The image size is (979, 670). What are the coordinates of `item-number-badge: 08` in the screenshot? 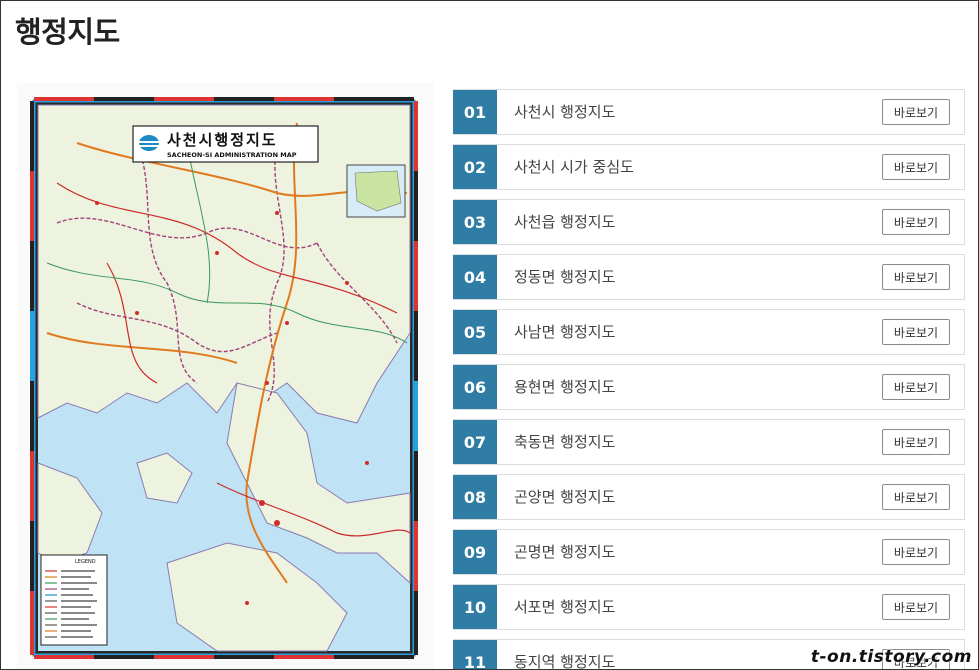 It's located at (475, 497).